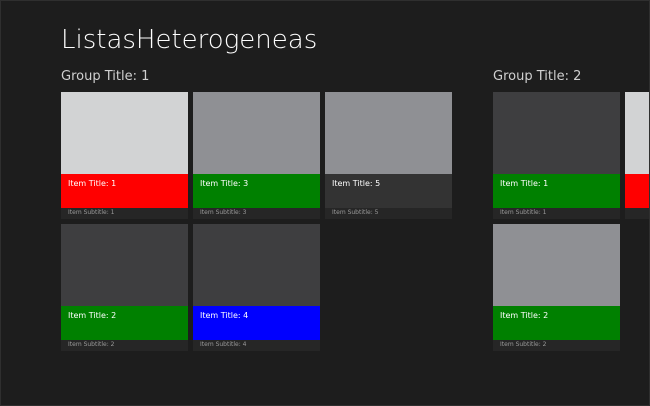 The height and width of the screenshot is (406, 650). I want to click on item-subtitle-bar, so click(637, 213).